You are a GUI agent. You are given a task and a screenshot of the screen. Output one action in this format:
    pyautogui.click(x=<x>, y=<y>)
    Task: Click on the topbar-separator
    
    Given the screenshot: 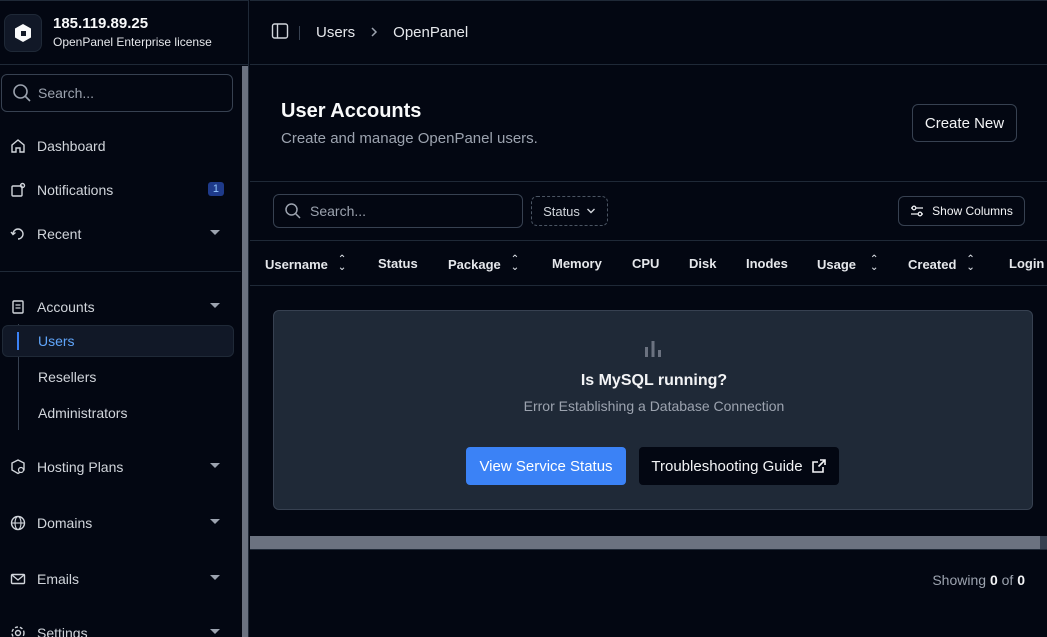 What is the action you would take?
    pyautogui.click(x=299, y=32)
    